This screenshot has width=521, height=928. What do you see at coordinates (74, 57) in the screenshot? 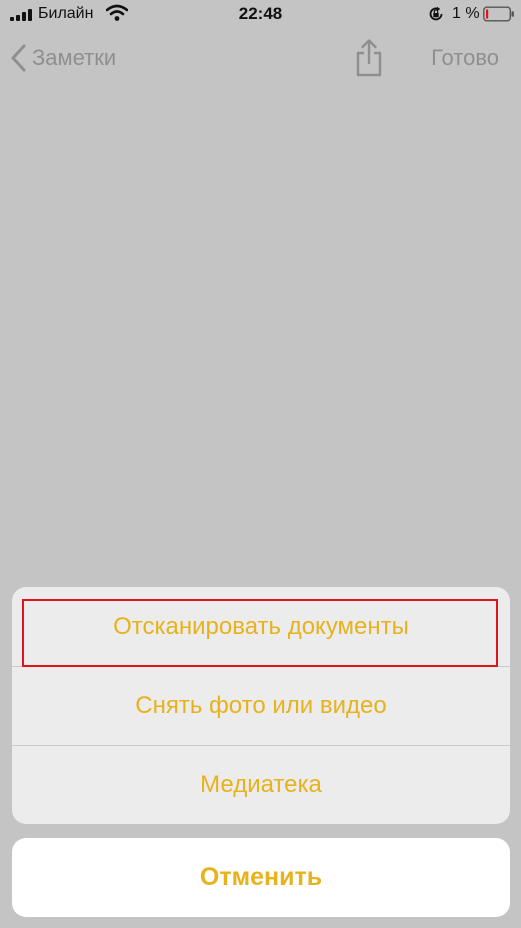
I see `back-button-label: Заметки` at bounding box center [74, 57].